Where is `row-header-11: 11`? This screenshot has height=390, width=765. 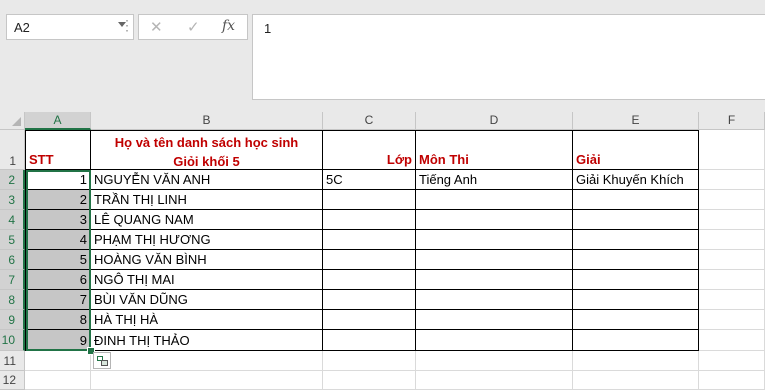
row-header-11: 11 is located at coordinates (12, 361).